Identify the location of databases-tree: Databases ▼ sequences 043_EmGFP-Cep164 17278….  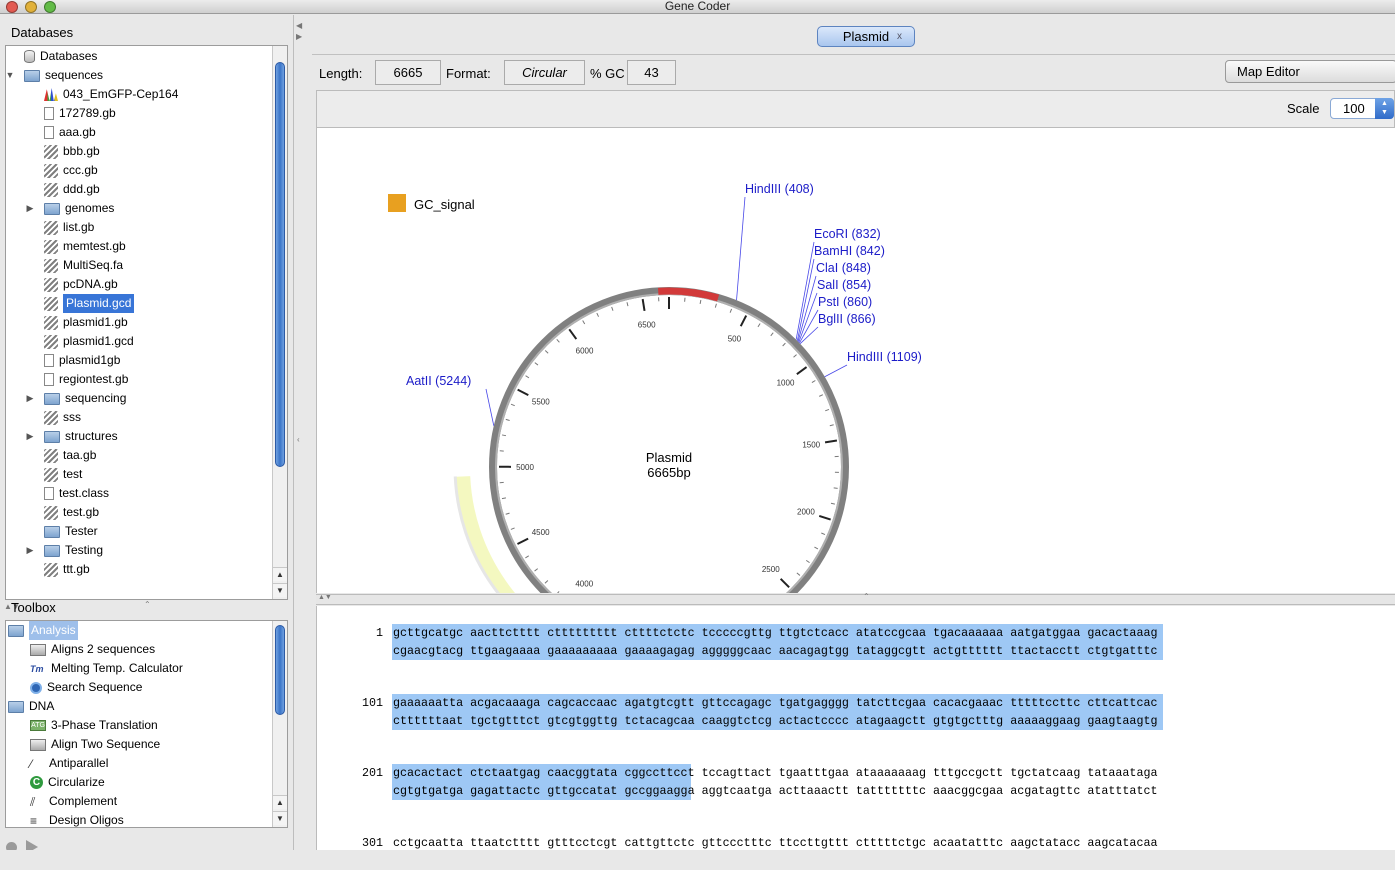
(146, 322).